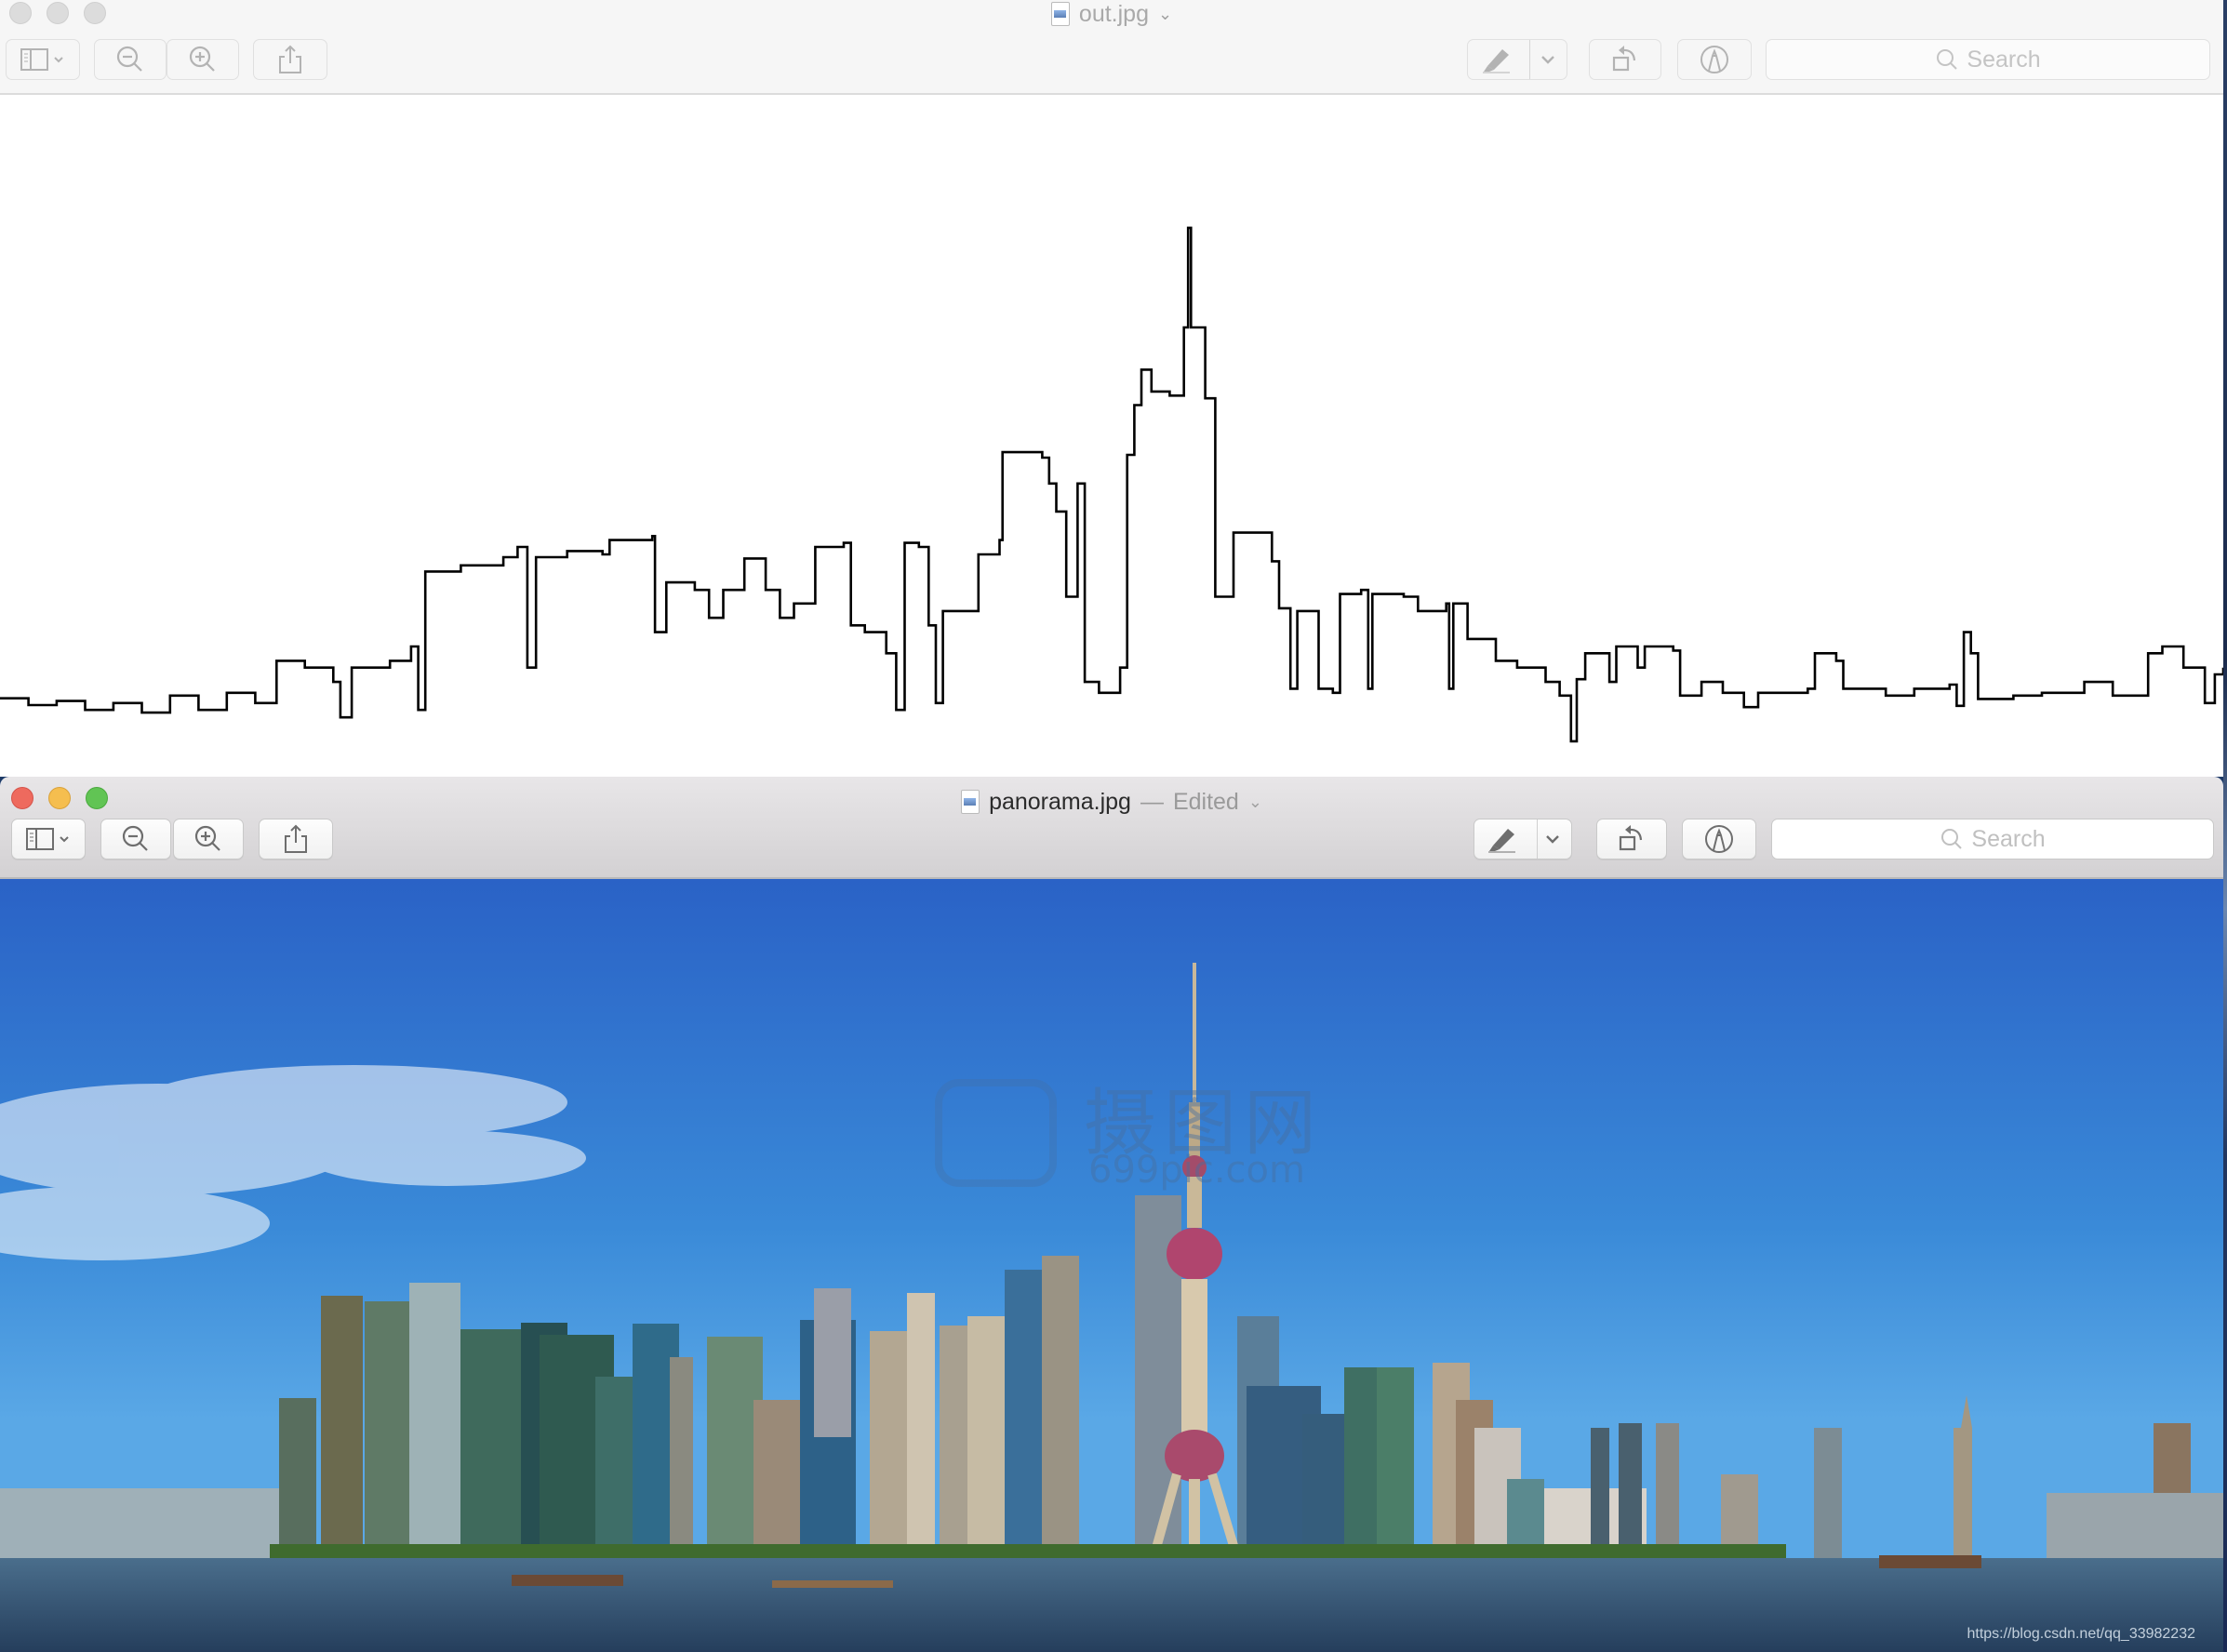 Image resolution: width=2227 pixels, height=1652 pixels. What do you see at coordinates (1111, 828) in the screenshot?
I see `titlebar: panorama.jpg — Edited ⌄ Search` at bounding box center [1111, 828].